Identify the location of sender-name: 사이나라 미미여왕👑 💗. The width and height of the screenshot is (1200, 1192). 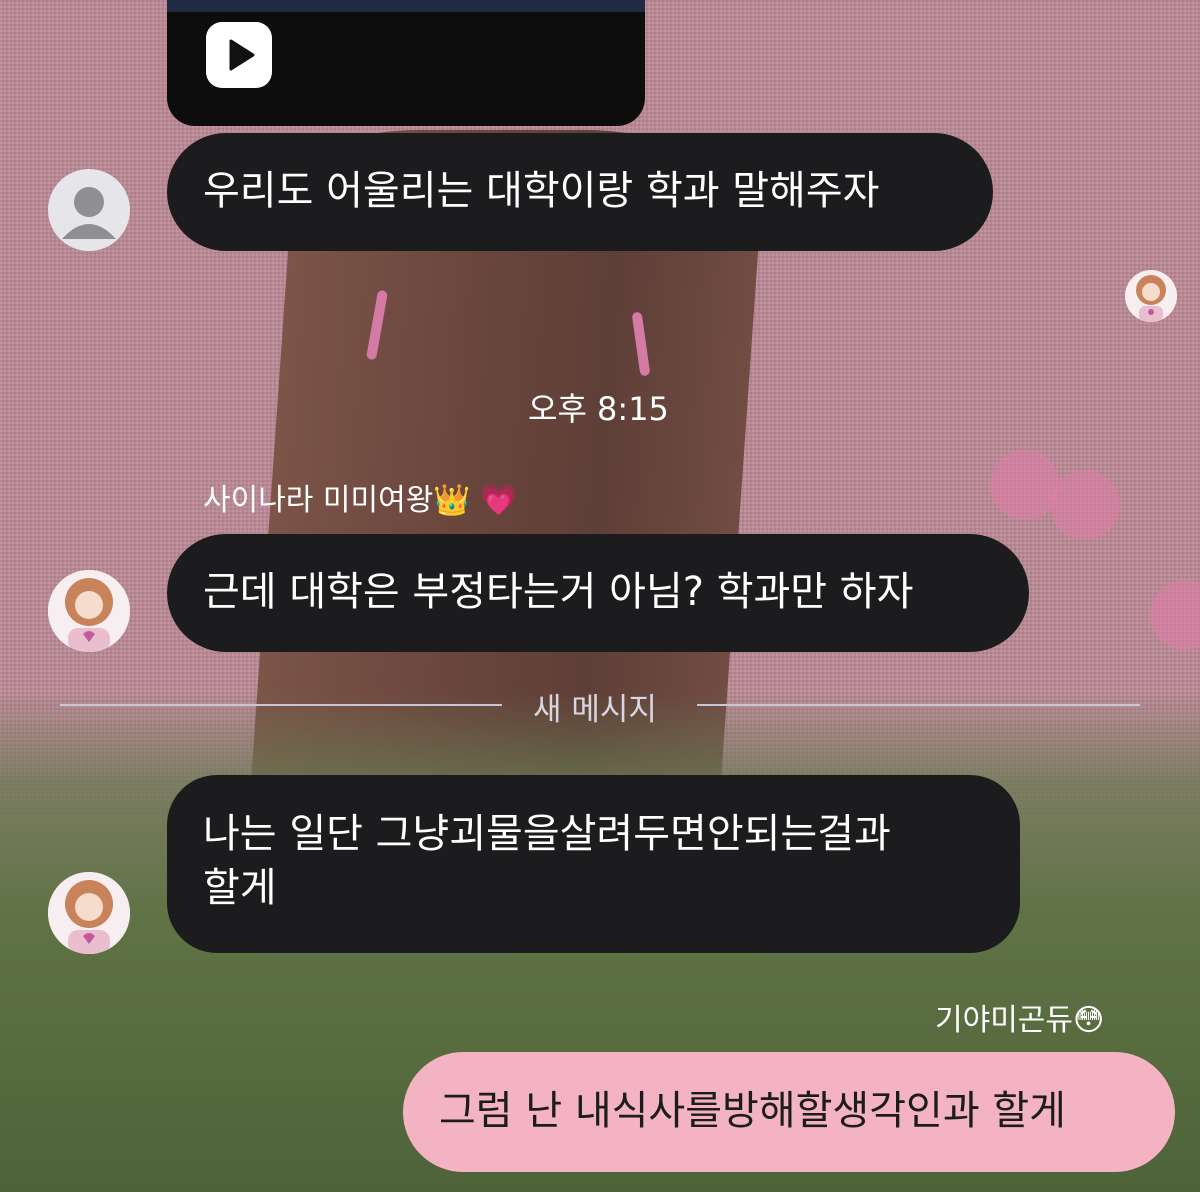
(360, 500).